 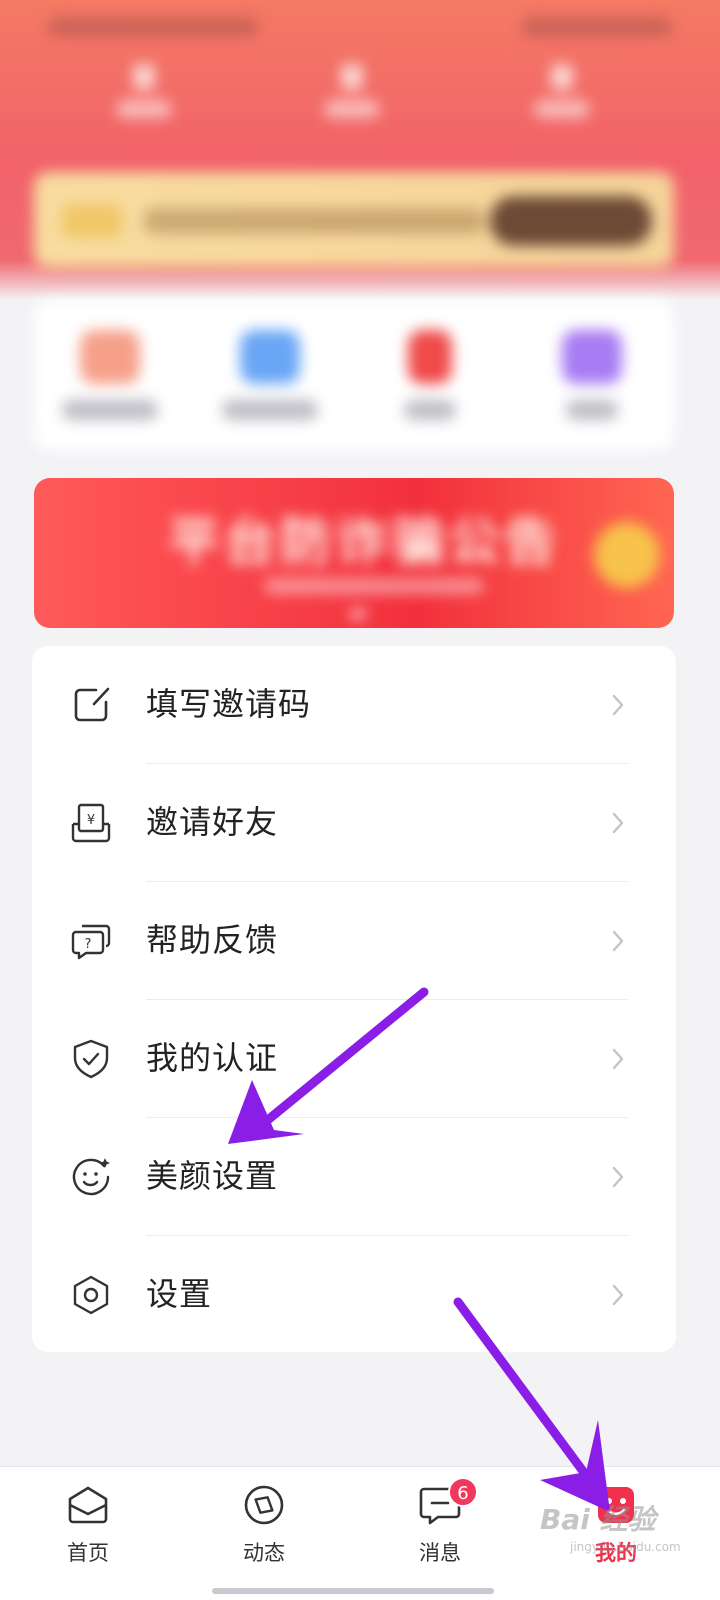 I want to click on help-chat-icon: ?, so click(x=91, y=942).